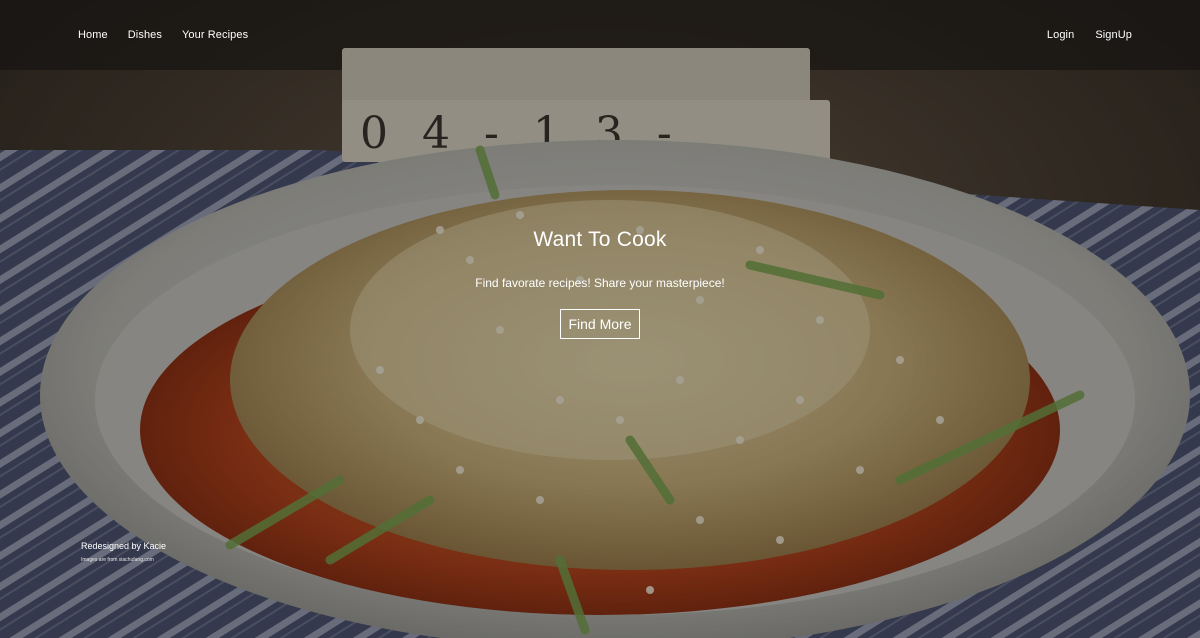  I want to click on account-nav: Login SignUp, so click(1089, 35).